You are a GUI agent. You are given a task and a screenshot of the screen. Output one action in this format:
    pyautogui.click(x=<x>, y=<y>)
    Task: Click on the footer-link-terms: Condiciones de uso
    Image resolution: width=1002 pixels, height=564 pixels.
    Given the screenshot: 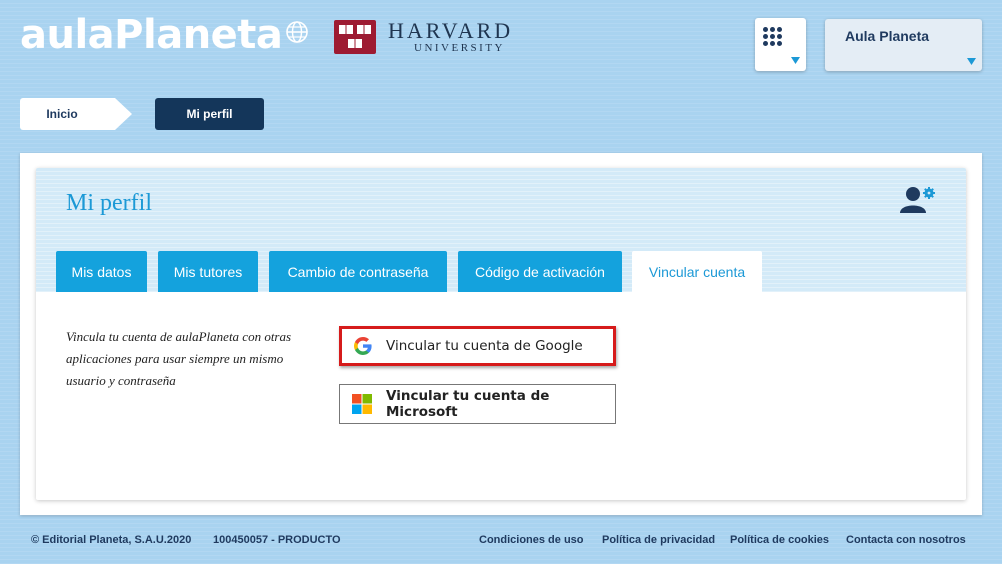 What is the action you would take?
    pyautogui.click(x=531, y=540)
    